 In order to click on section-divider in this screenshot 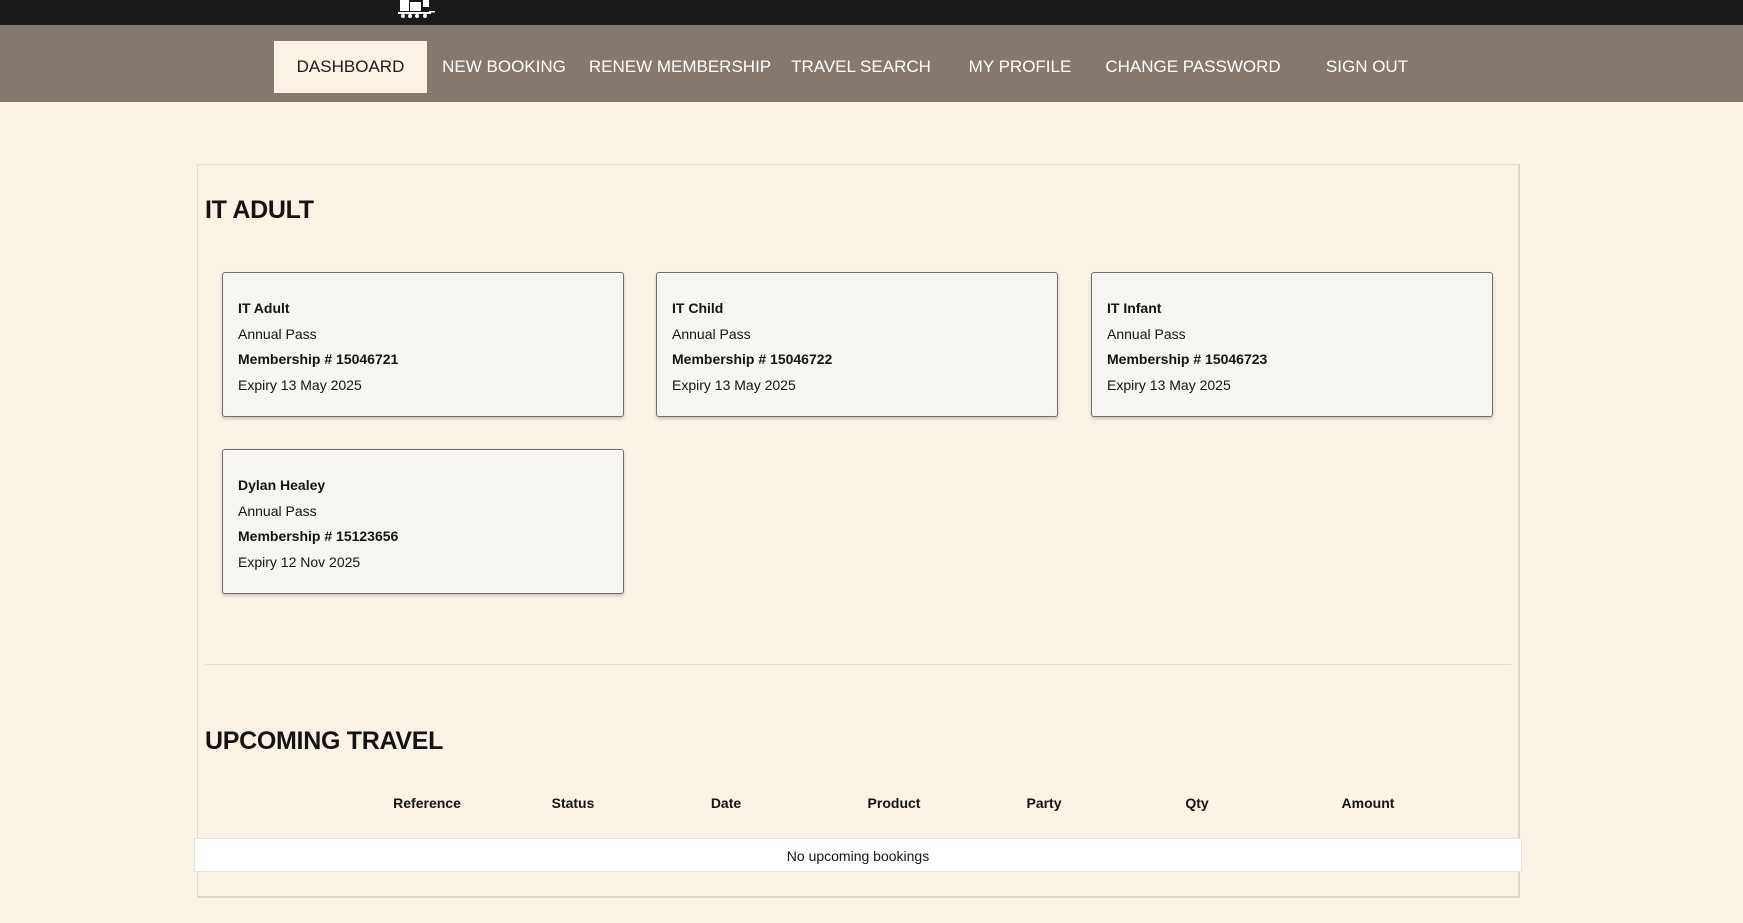, I will do `click(858, 664)`.